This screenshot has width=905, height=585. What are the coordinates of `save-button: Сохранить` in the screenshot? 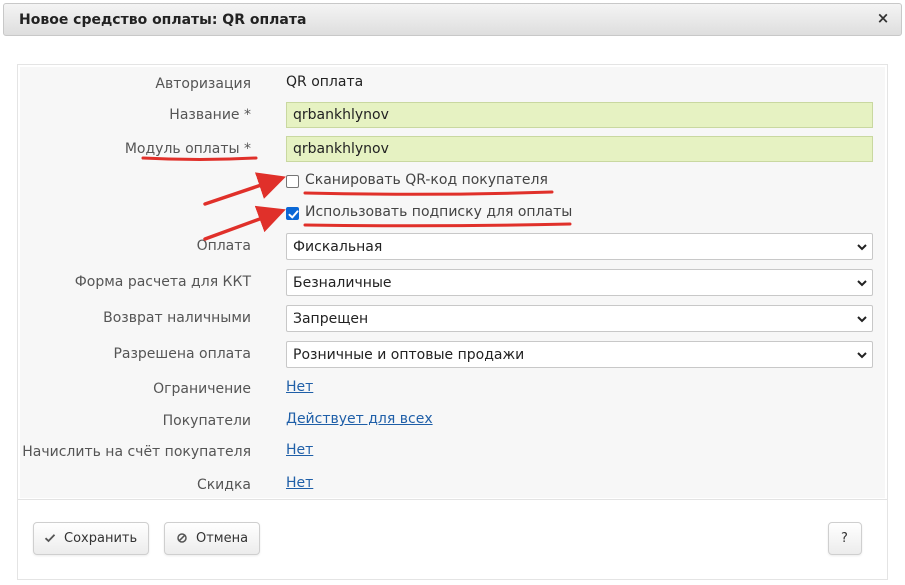 It's located at (91, 538).